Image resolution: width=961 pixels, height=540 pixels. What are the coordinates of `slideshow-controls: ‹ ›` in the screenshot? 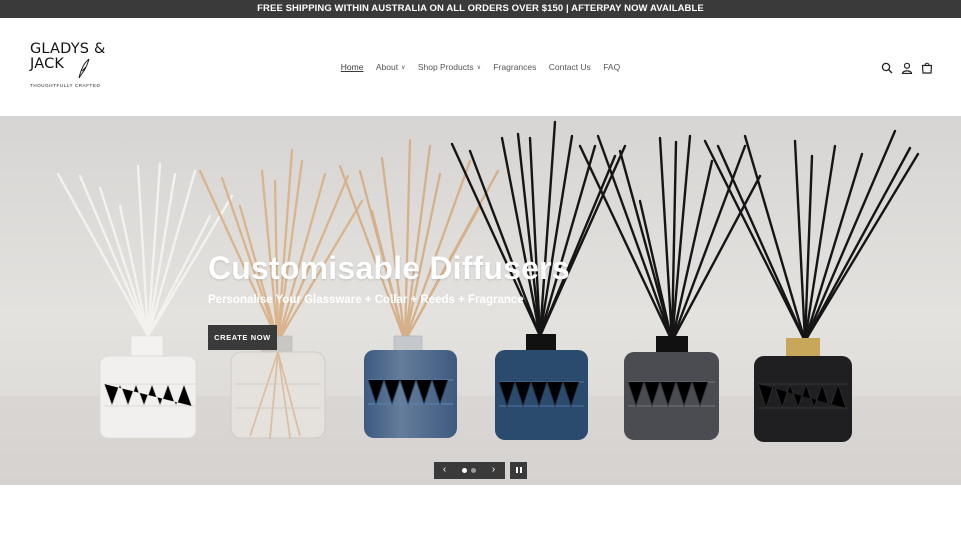 It's located at (469, 470).